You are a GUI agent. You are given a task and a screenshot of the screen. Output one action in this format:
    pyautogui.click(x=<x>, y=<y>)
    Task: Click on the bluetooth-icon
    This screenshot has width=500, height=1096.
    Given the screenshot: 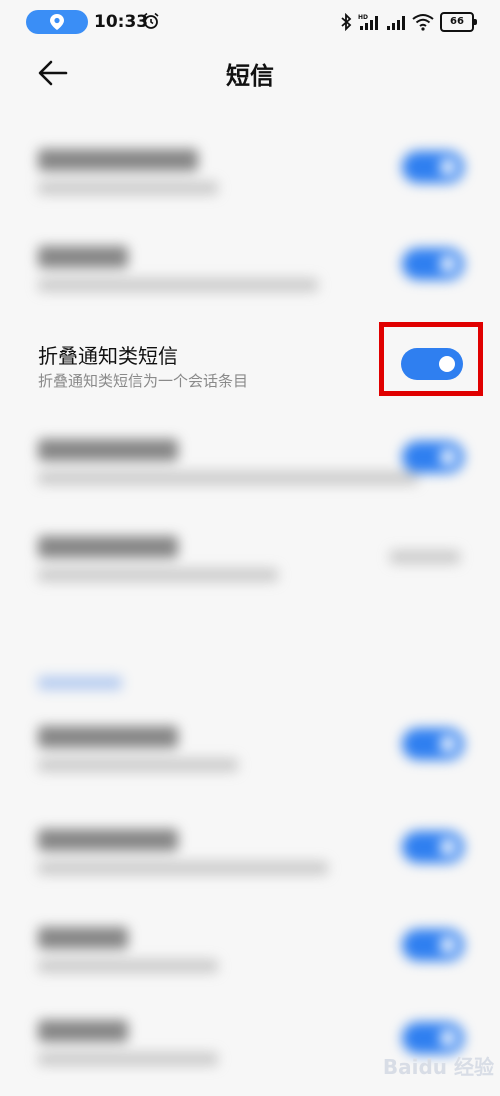 What is the action you would take?
    pyautogui.click(x=346, y=22)
    